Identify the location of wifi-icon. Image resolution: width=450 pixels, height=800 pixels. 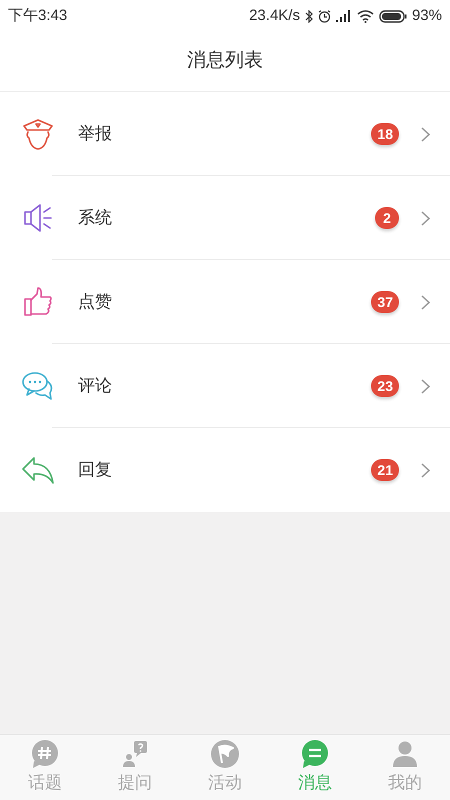
(365, 16).